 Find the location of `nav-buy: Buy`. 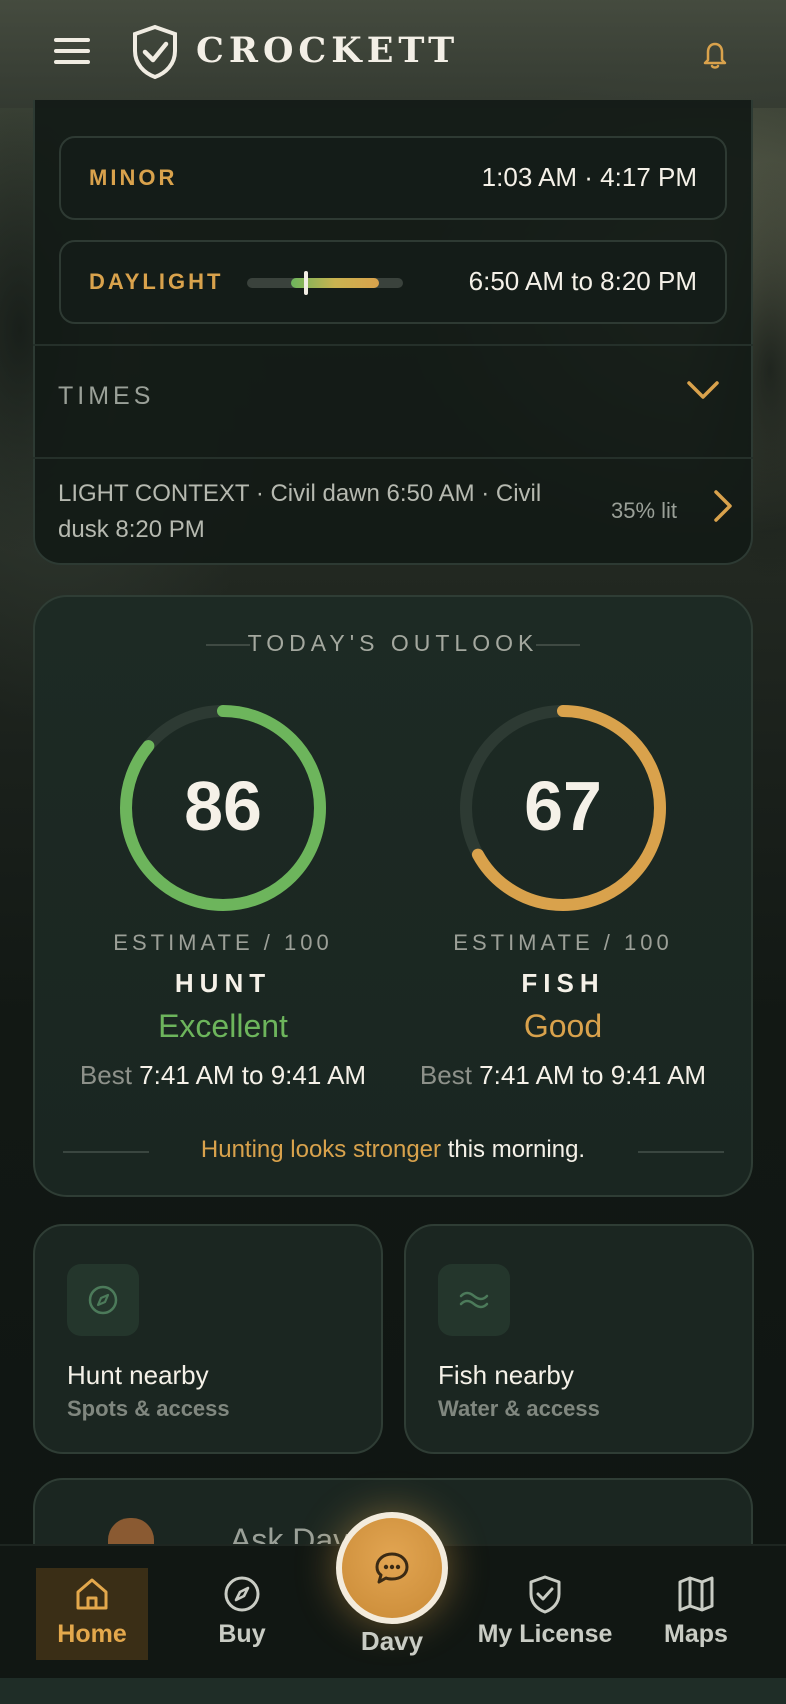

nav-buy: Buy is located at coordinates (242, 1614).